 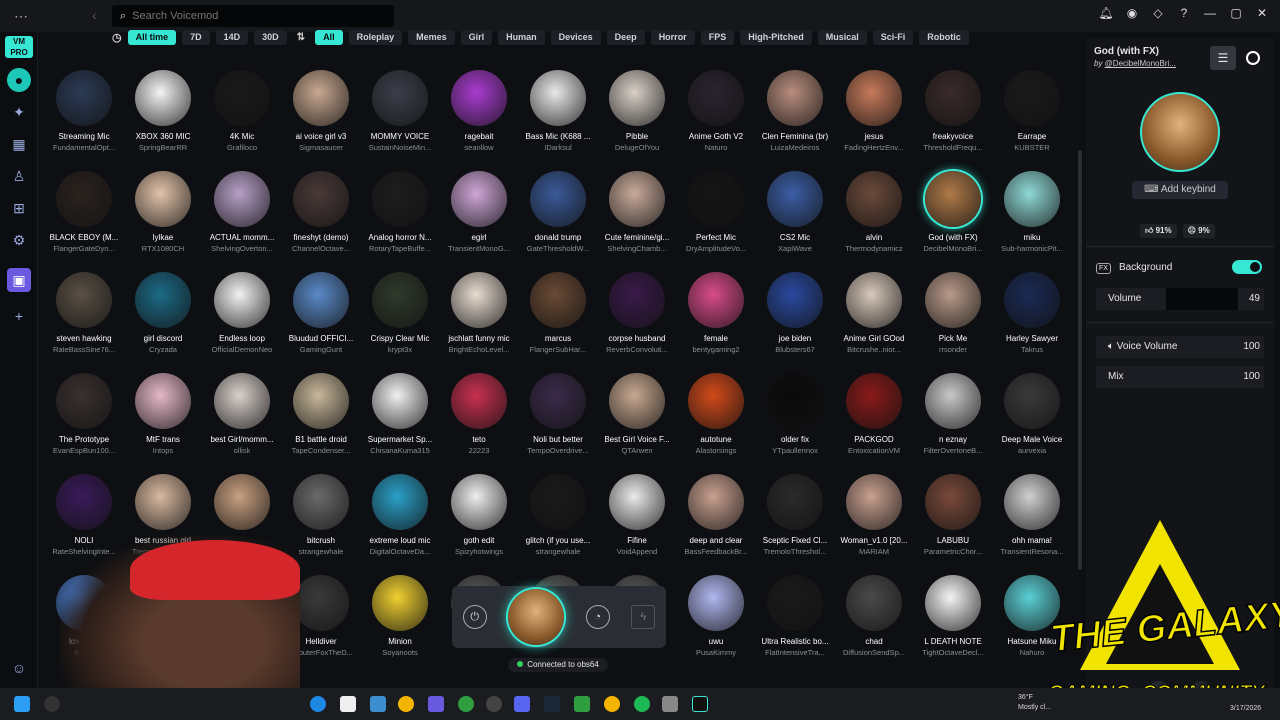 What do you see at coordinates (612, 704) in the screenshot?
I see `chrome2-icon` at bounding box center [612, 704].